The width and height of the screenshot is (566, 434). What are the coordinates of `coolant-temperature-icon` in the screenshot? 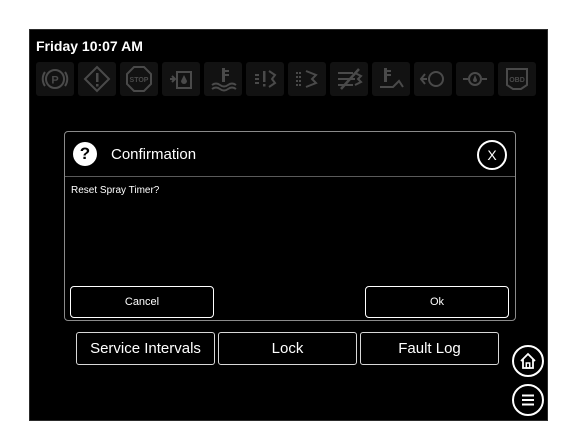 It's located at (223, 79).